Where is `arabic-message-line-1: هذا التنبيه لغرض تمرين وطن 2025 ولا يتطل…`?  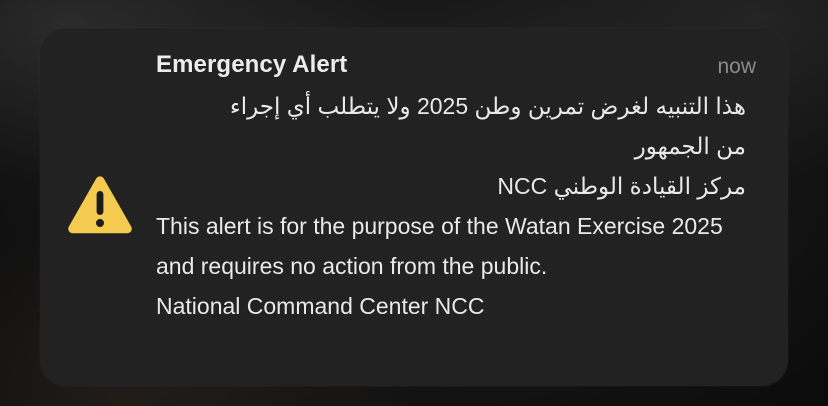
arabic-message-line-1: هذا التنبيه لغرض تمرين وطن 2025 ولا يتطل… is located at coordinates (487, 106).